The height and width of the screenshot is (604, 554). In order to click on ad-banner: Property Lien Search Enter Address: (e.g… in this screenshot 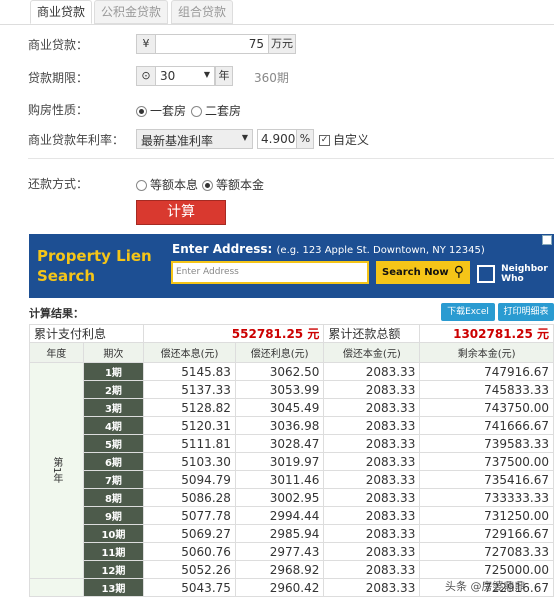, I will do `click(291, 266)`.